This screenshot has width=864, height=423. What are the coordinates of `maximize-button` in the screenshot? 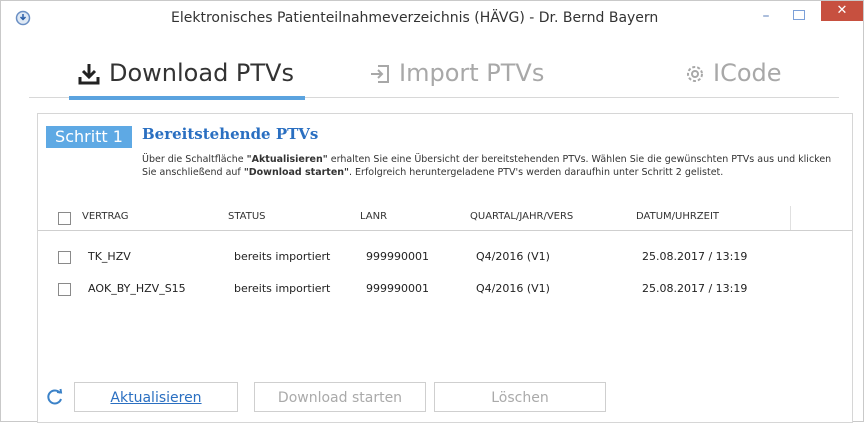 It's located at (798, 17).